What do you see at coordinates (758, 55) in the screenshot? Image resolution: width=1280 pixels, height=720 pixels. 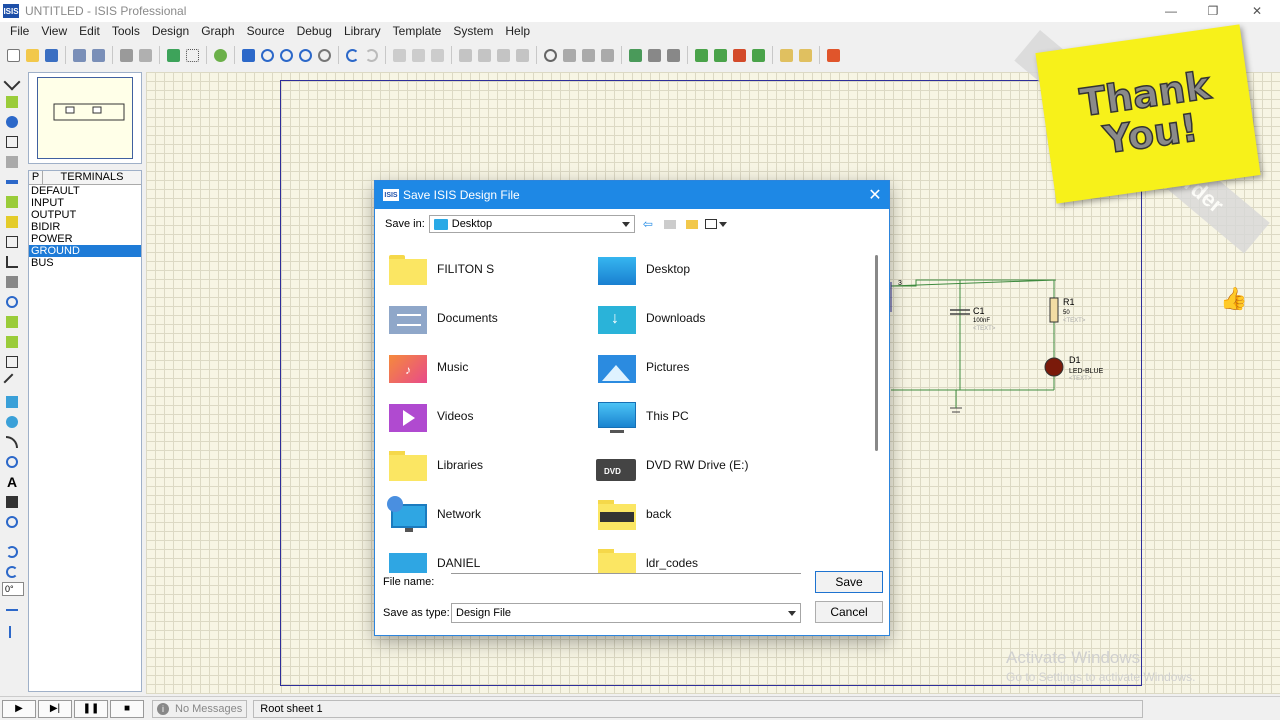 I see `exit-to-parent-icon` at bounding box center [758, 55].